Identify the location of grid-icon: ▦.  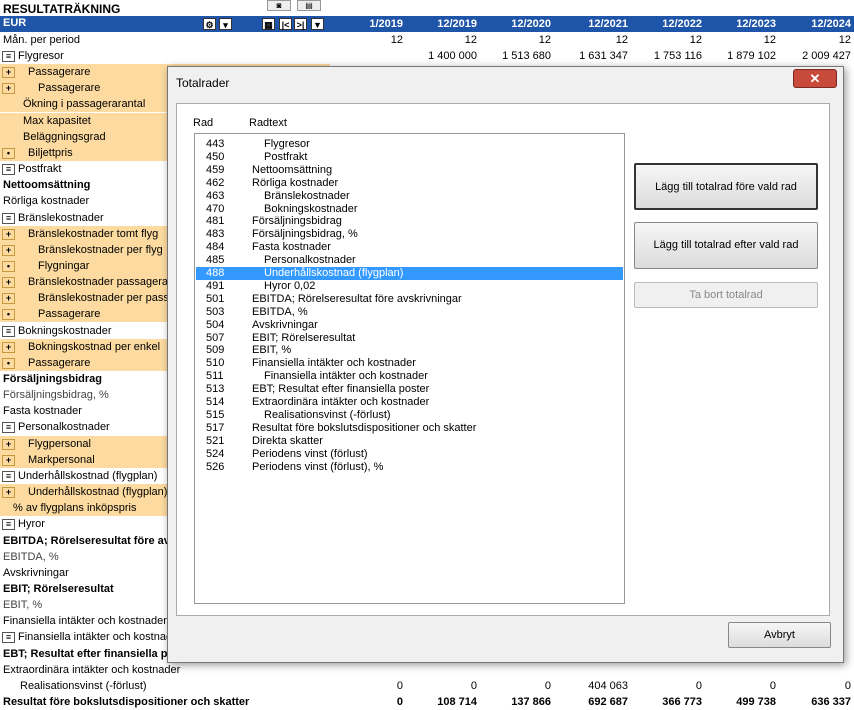
(268, 24).